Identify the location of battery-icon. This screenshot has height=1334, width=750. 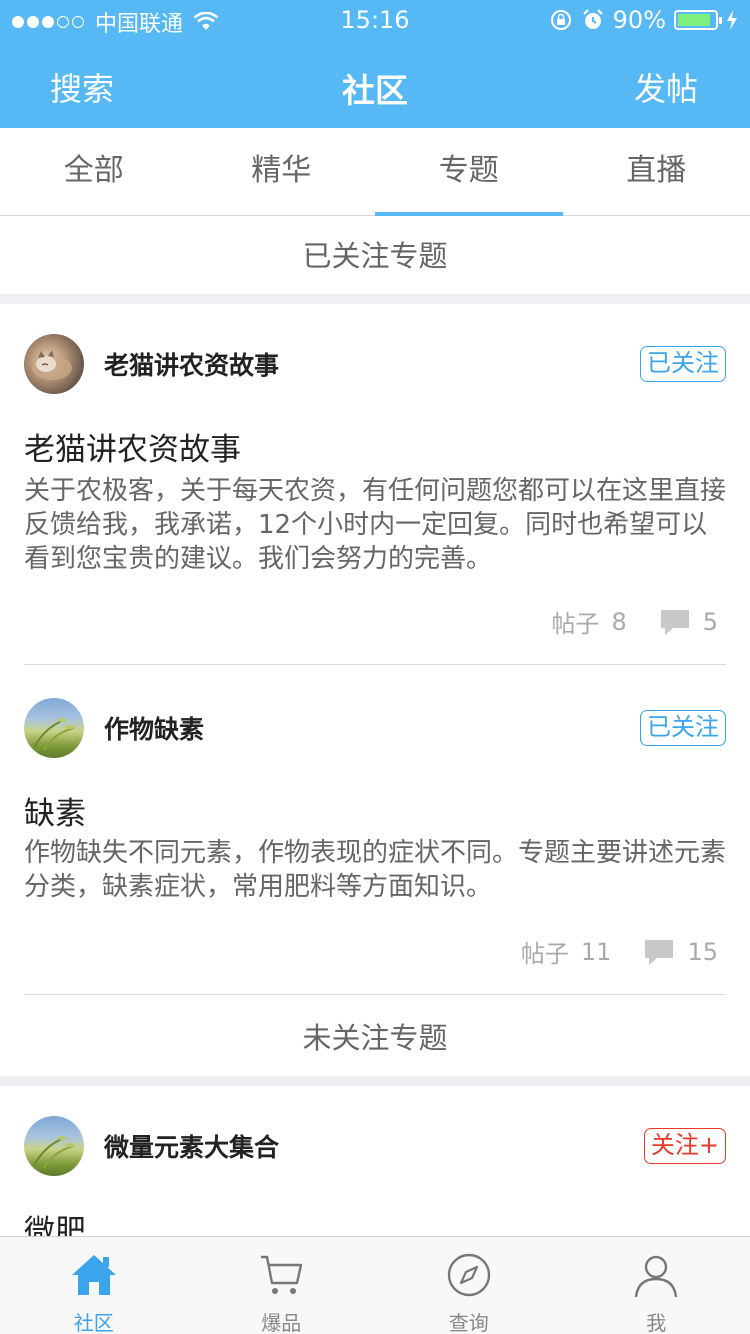
(698, 20).